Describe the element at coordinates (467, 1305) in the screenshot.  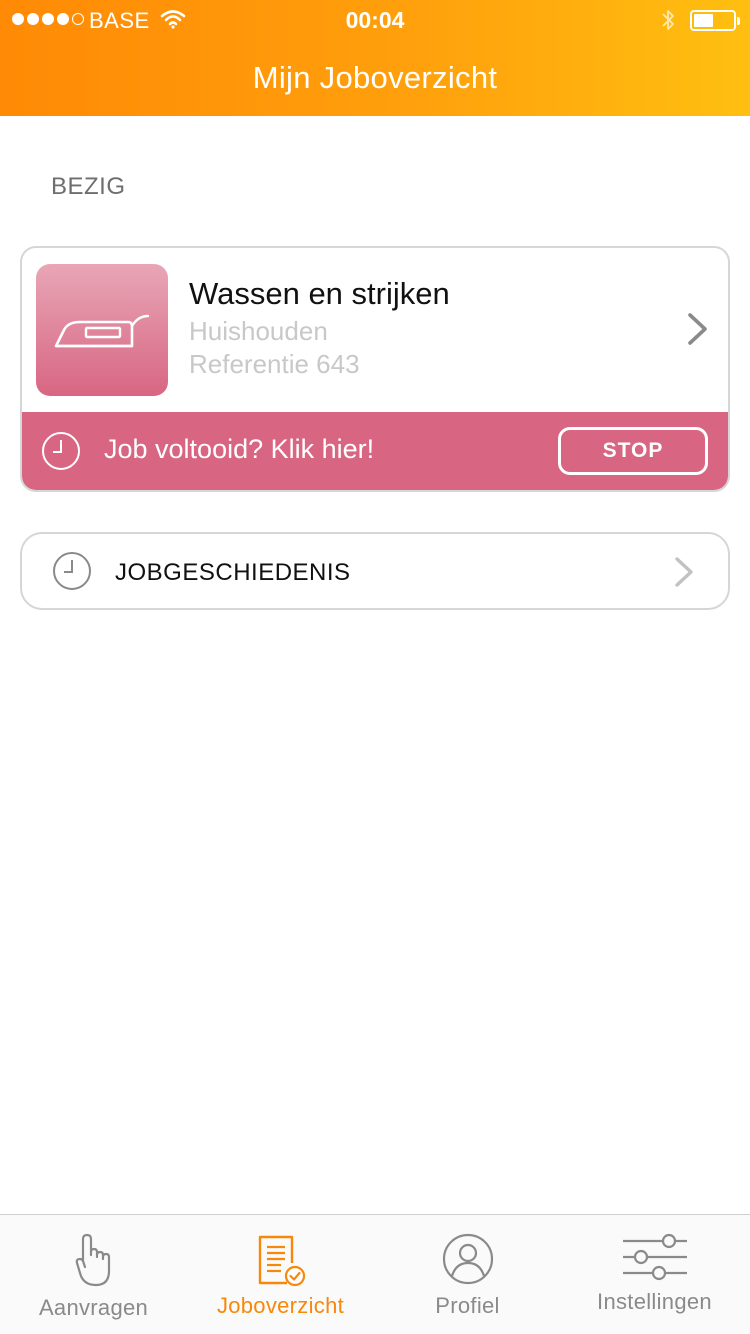
I see `tab-label: Profiel` at that location.